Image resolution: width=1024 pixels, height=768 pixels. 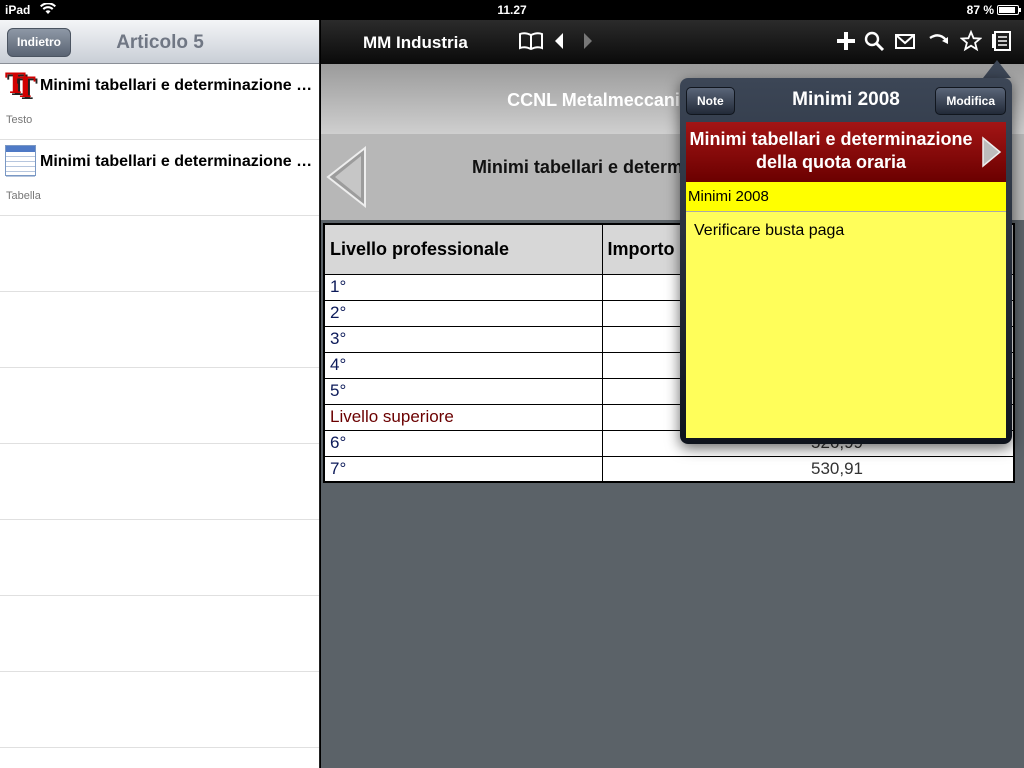 I want to click on text-document-icon: TT, so click(x=20, y=85).